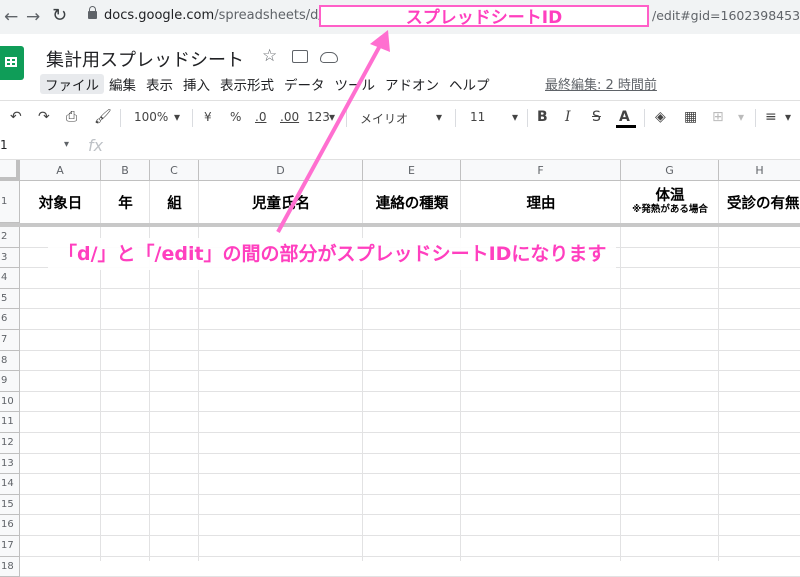 This screenshot has width=800, height=577. What do you see at coordinates (213, 15) in the screenshot?
I see `url-prefix: docs.google.com/spreadsheets/d/` at bounding box center [213, 15].